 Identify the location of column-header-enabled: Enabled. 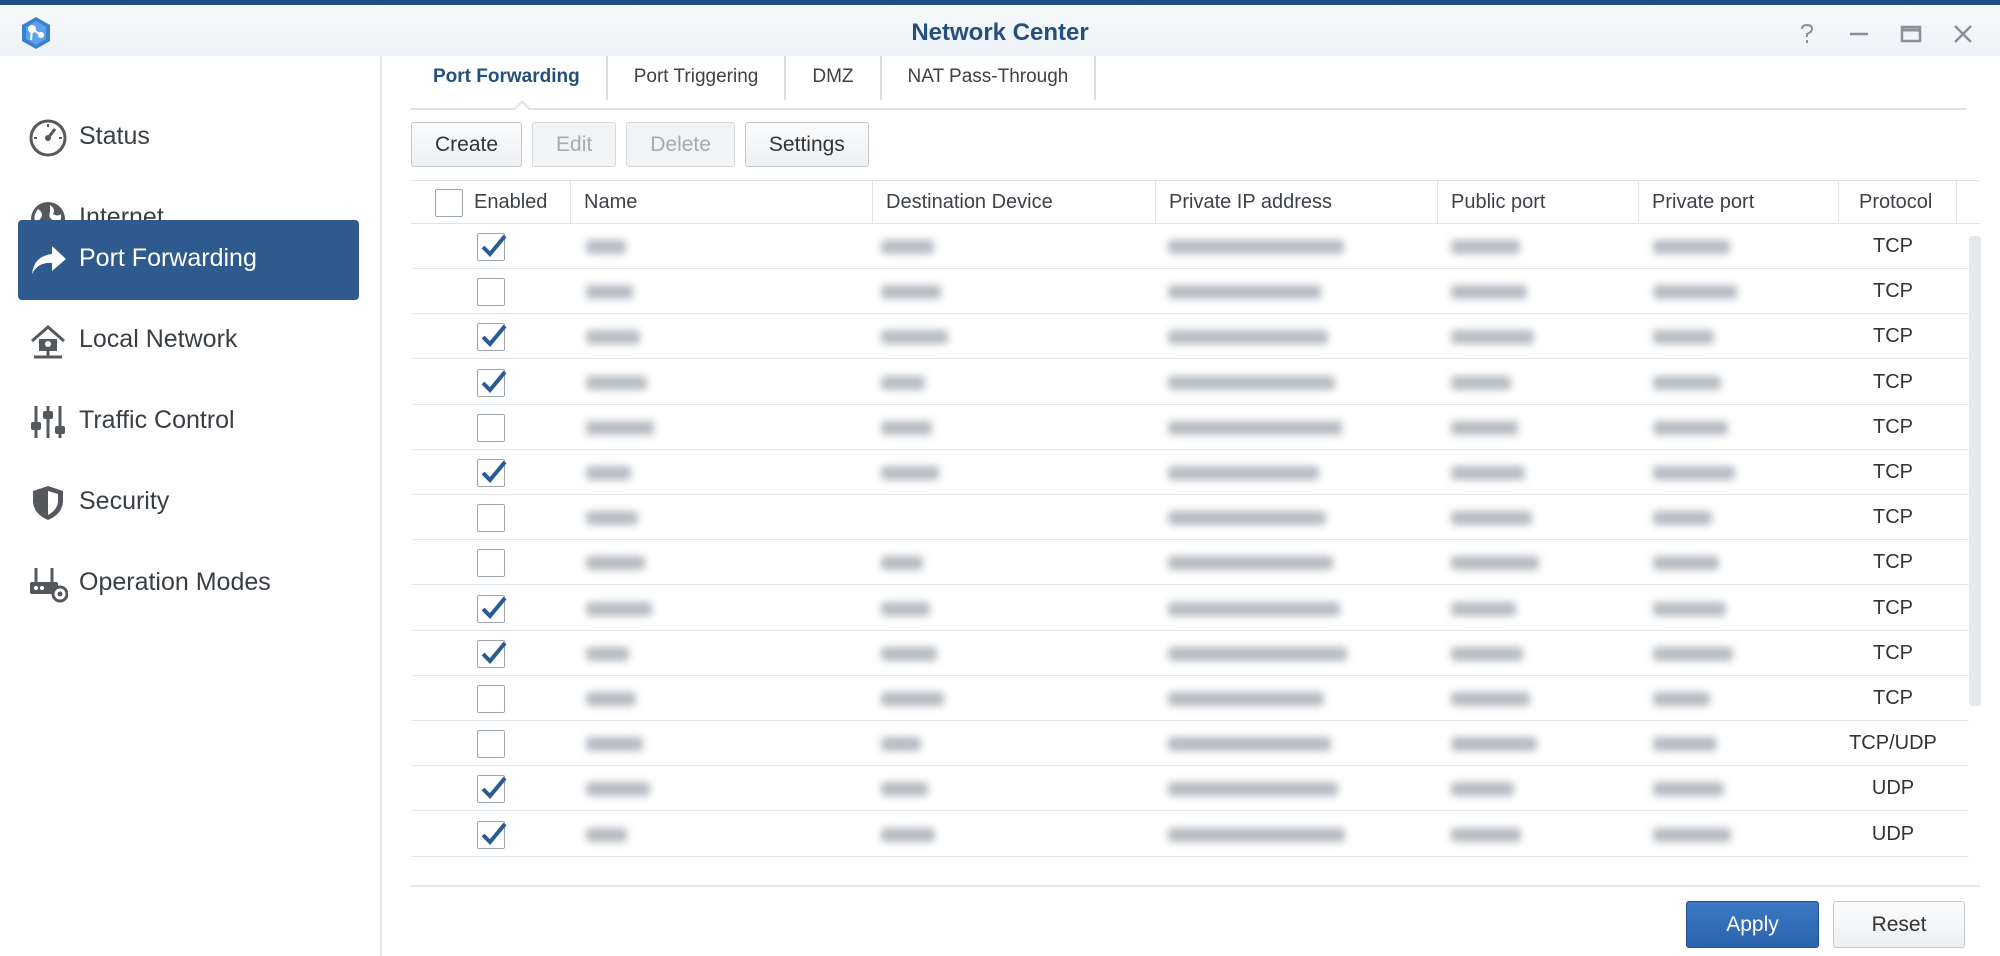
(491, 202).